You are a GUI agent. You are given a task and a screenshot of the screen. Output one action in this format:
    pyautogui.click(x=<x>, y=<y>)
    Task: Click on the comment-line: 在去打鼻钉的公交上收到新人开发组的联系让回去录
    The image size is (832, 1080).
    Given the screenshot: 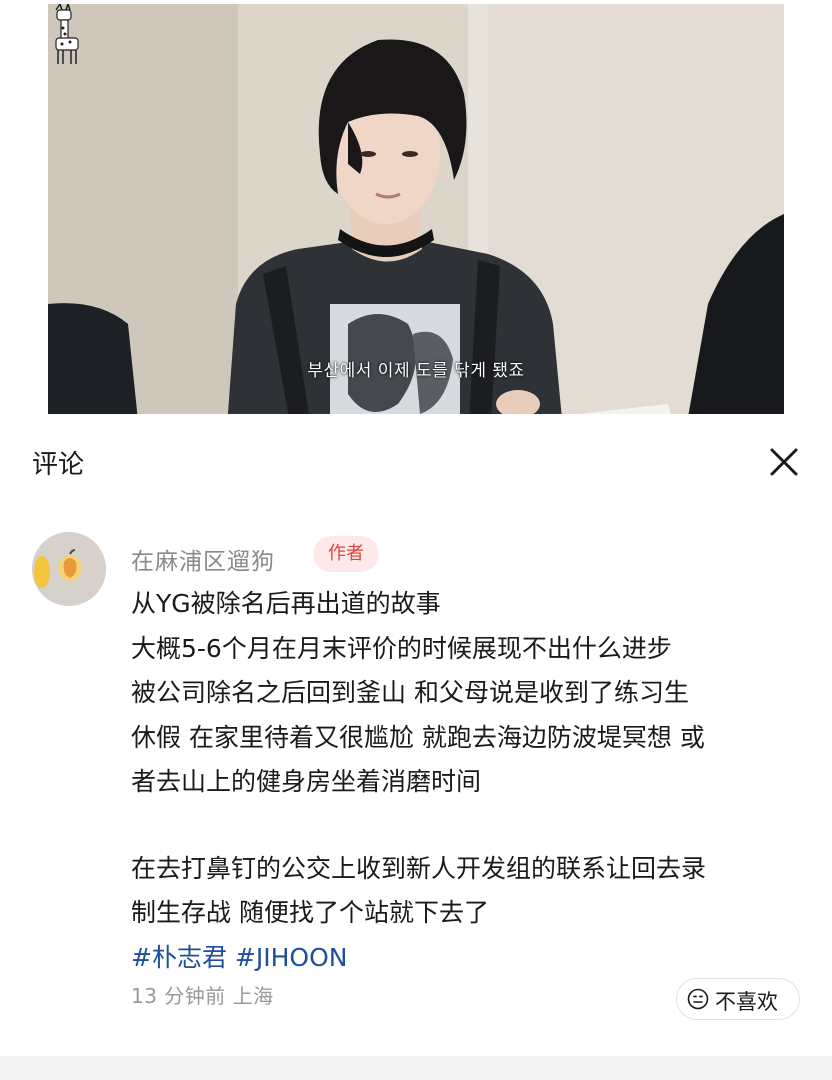 What is the action you would take?
    pyautogui.click(x=419, y=868)
    